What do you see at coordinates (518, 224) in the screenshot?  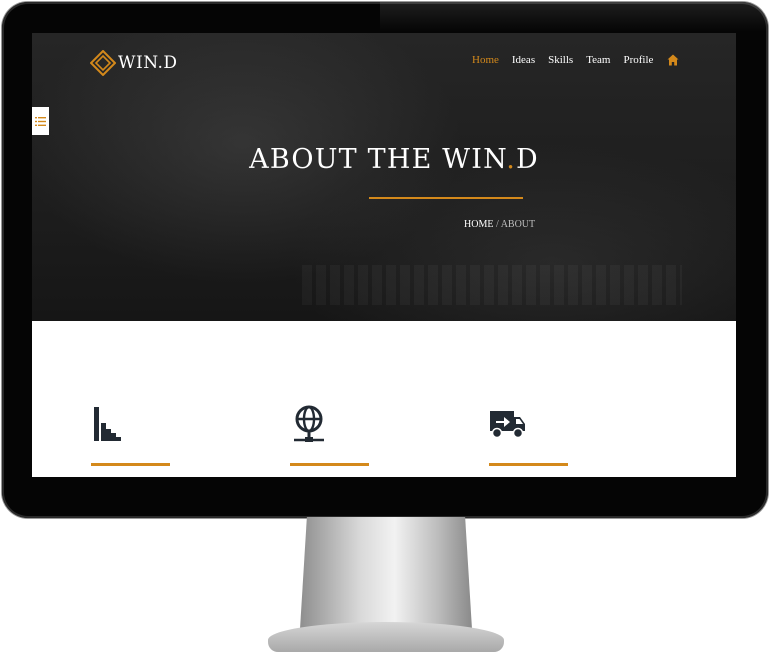 I see `breadcrumb-current: ABOUT` at bounding box center [518, 224].